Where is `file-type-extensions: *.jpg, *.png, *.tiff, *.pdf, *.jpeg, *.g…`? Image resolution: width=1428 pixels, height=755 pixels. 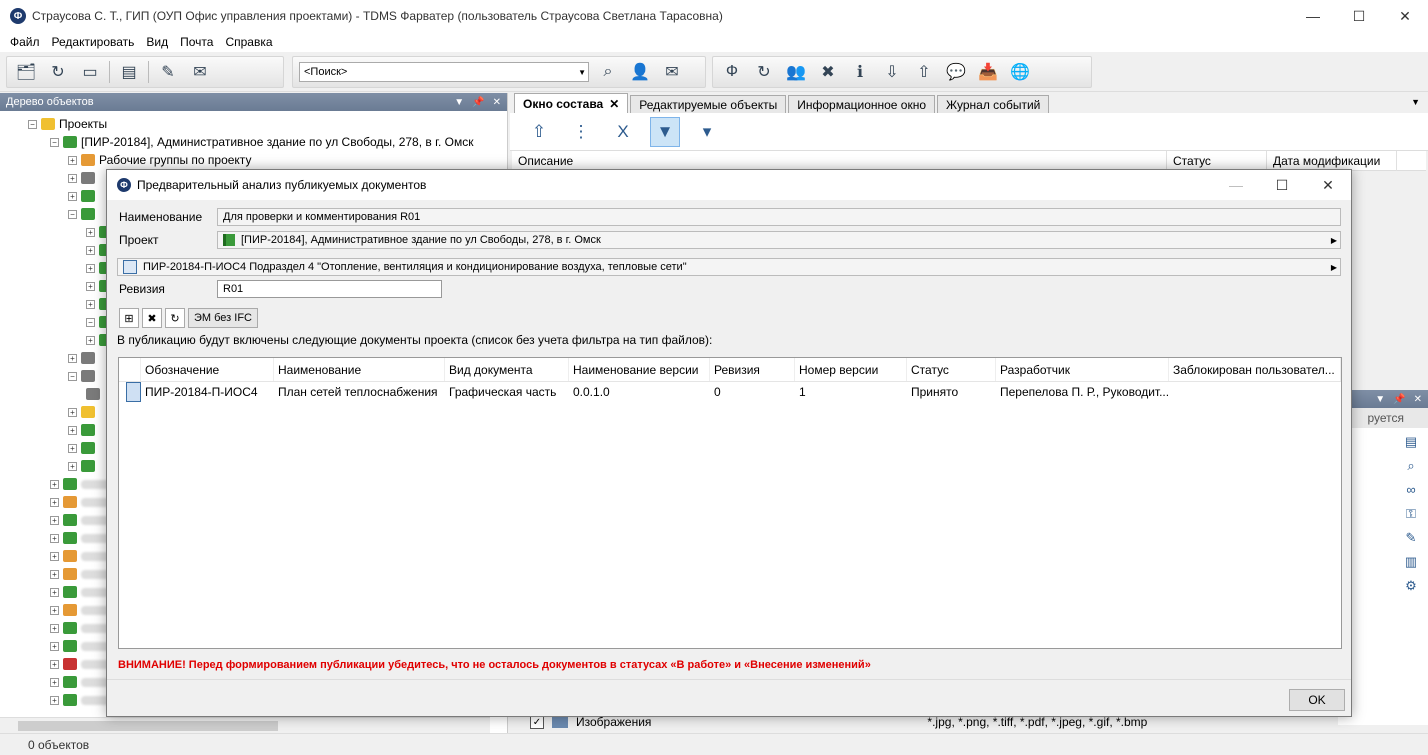 file-type-extensions: *.jpg, *.png, *.tiff, *.pdf, *.jpeg, *.g… is located at coordinates (1037, 722).